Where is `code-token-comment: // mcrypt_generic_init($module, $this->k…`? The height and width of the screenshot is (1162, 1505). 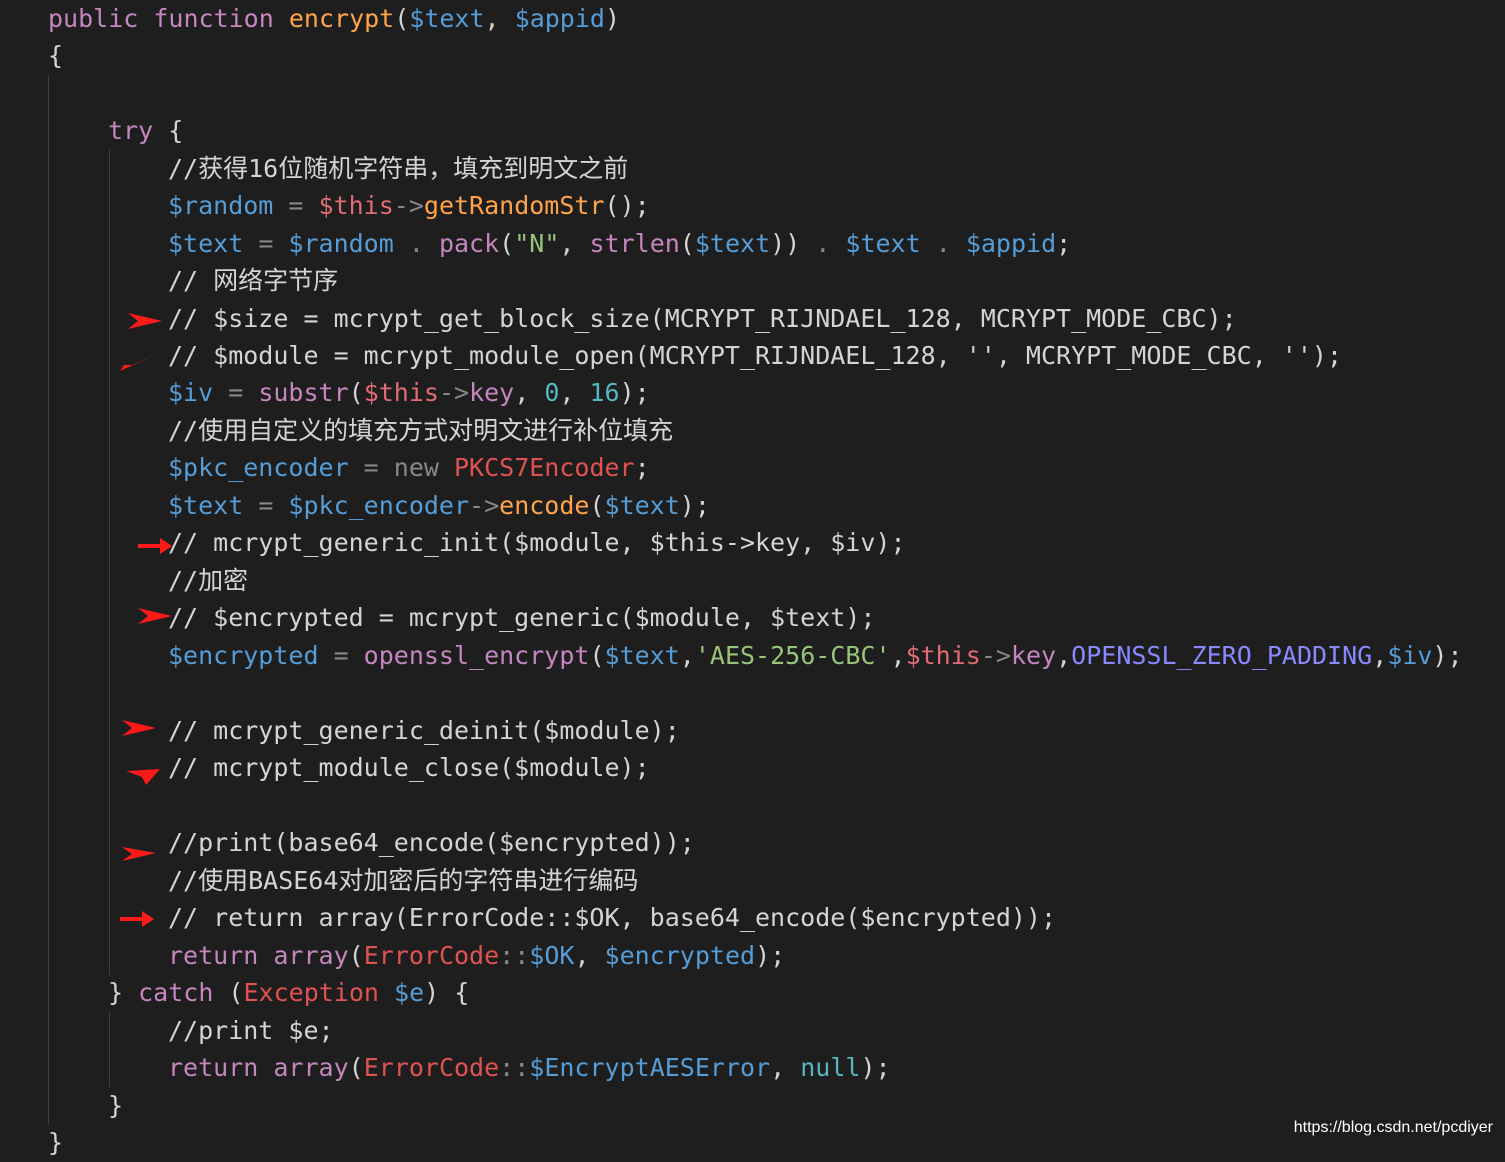
code-token-comment: // mcrypt_generic_init($module, $this->k… is located at coordinates (537, 542).